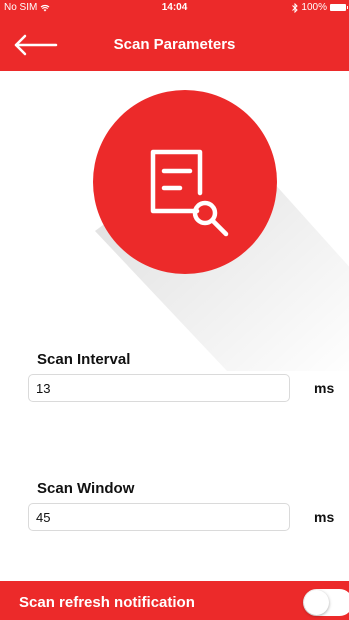 This screenshot has width=349, height=620. What do you see at coordinates (324, 388) in the screenshot?
I see `scan-interval-unit: ms` at bounding box center [324, 388].